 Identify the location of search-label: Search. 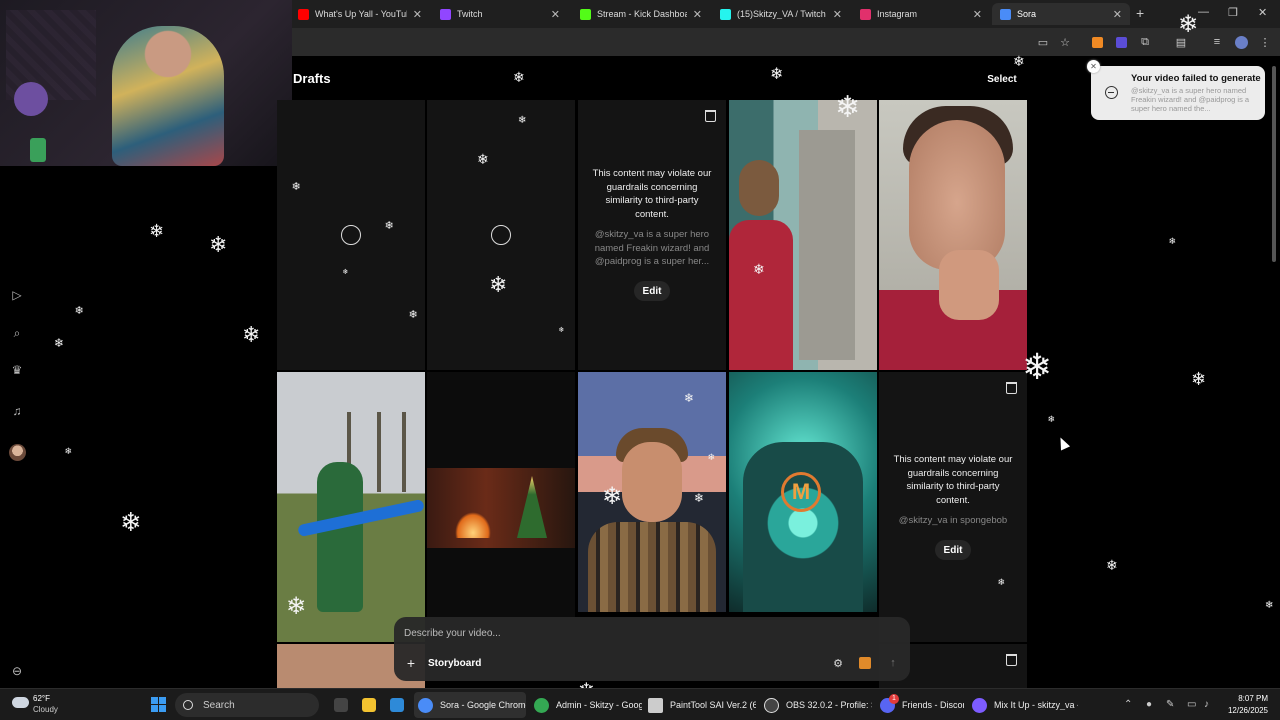
(219, 705).